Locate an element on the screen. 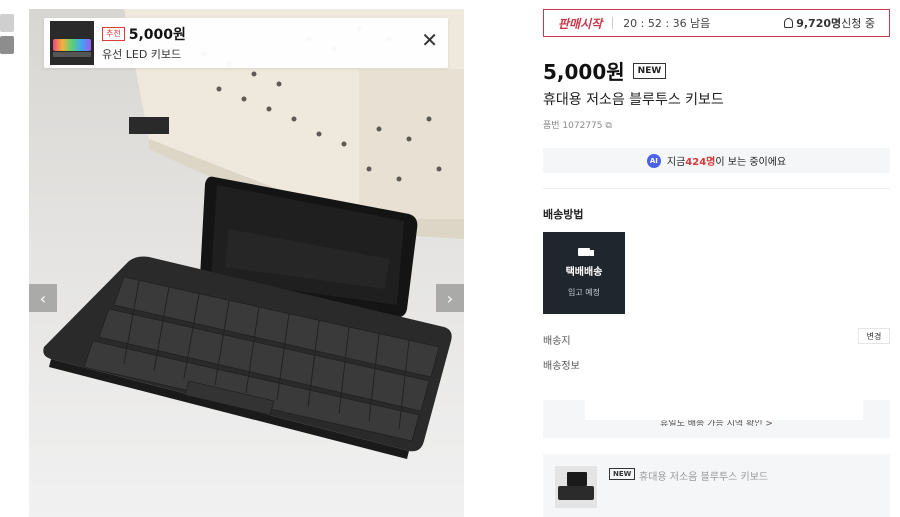 The height and width of the screenshot is (517, 900). recommend-name: 유선 LED 키보드 is located at coordinates (142, 54).